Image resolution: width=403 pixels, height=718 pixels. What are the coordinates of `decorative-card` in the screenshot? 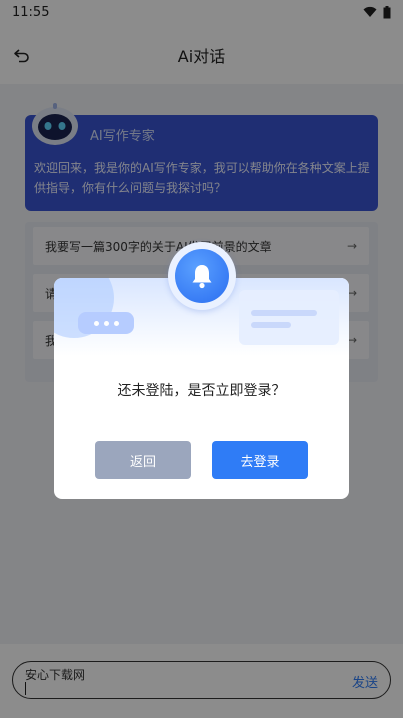 It's located at (289, 317).